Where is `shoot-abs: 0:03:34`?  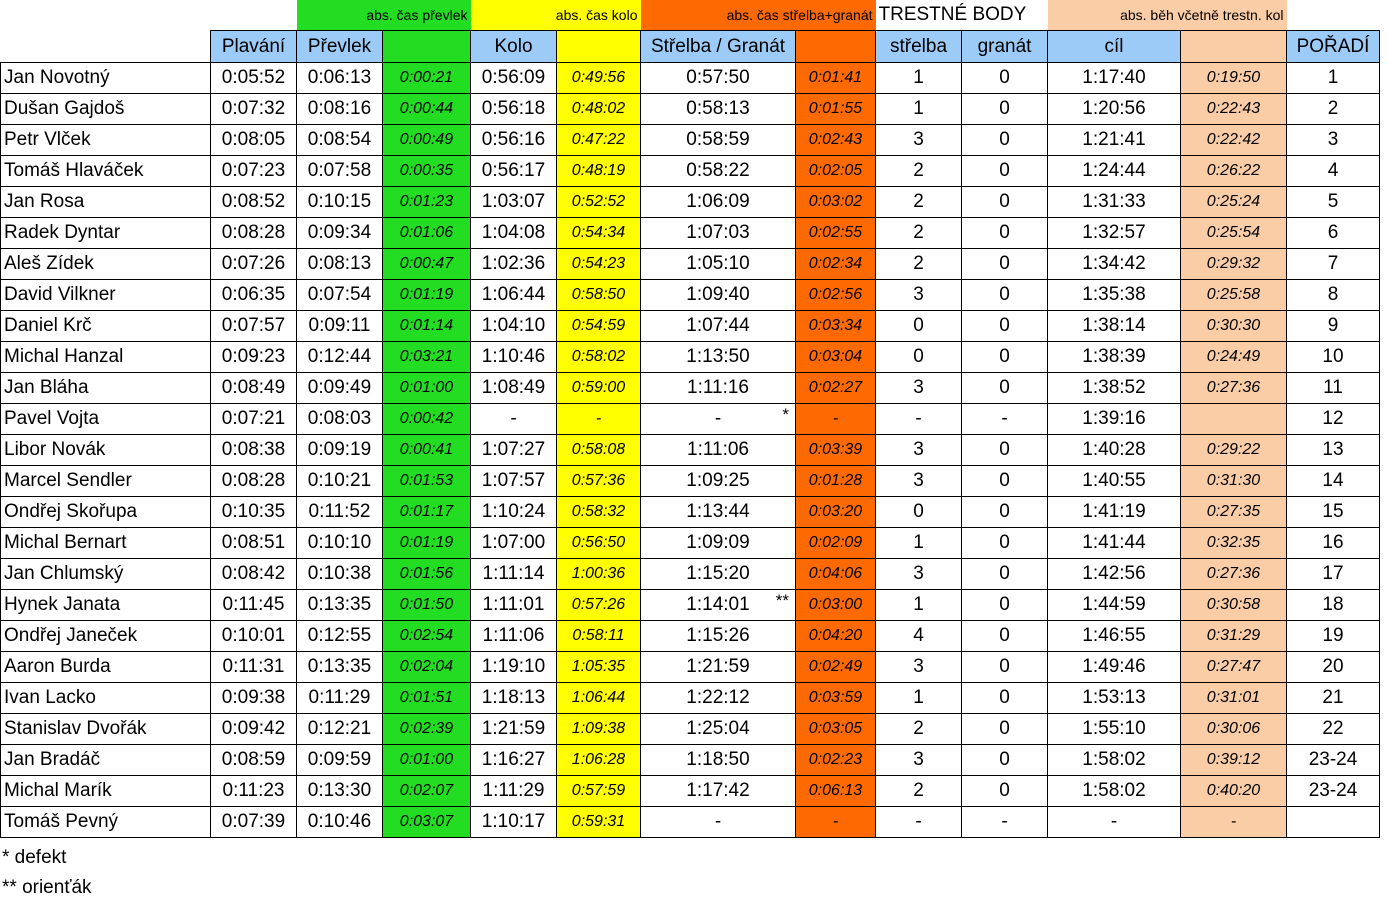
shoot-abs: 0:03:34 is located at coordinates (835, 326).